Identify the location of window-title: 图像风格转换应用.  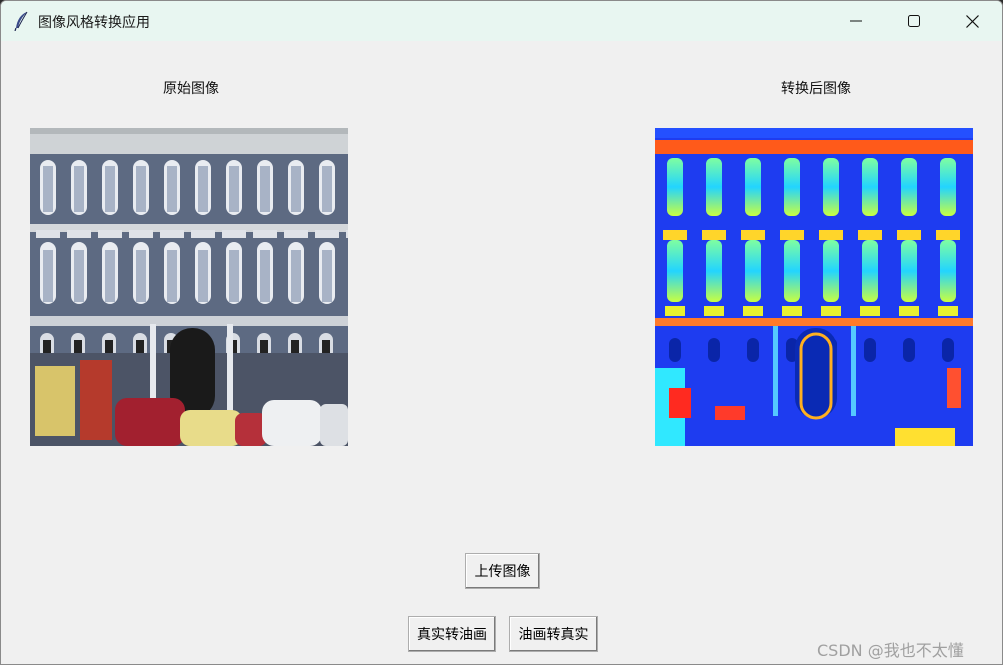
(94, 23).